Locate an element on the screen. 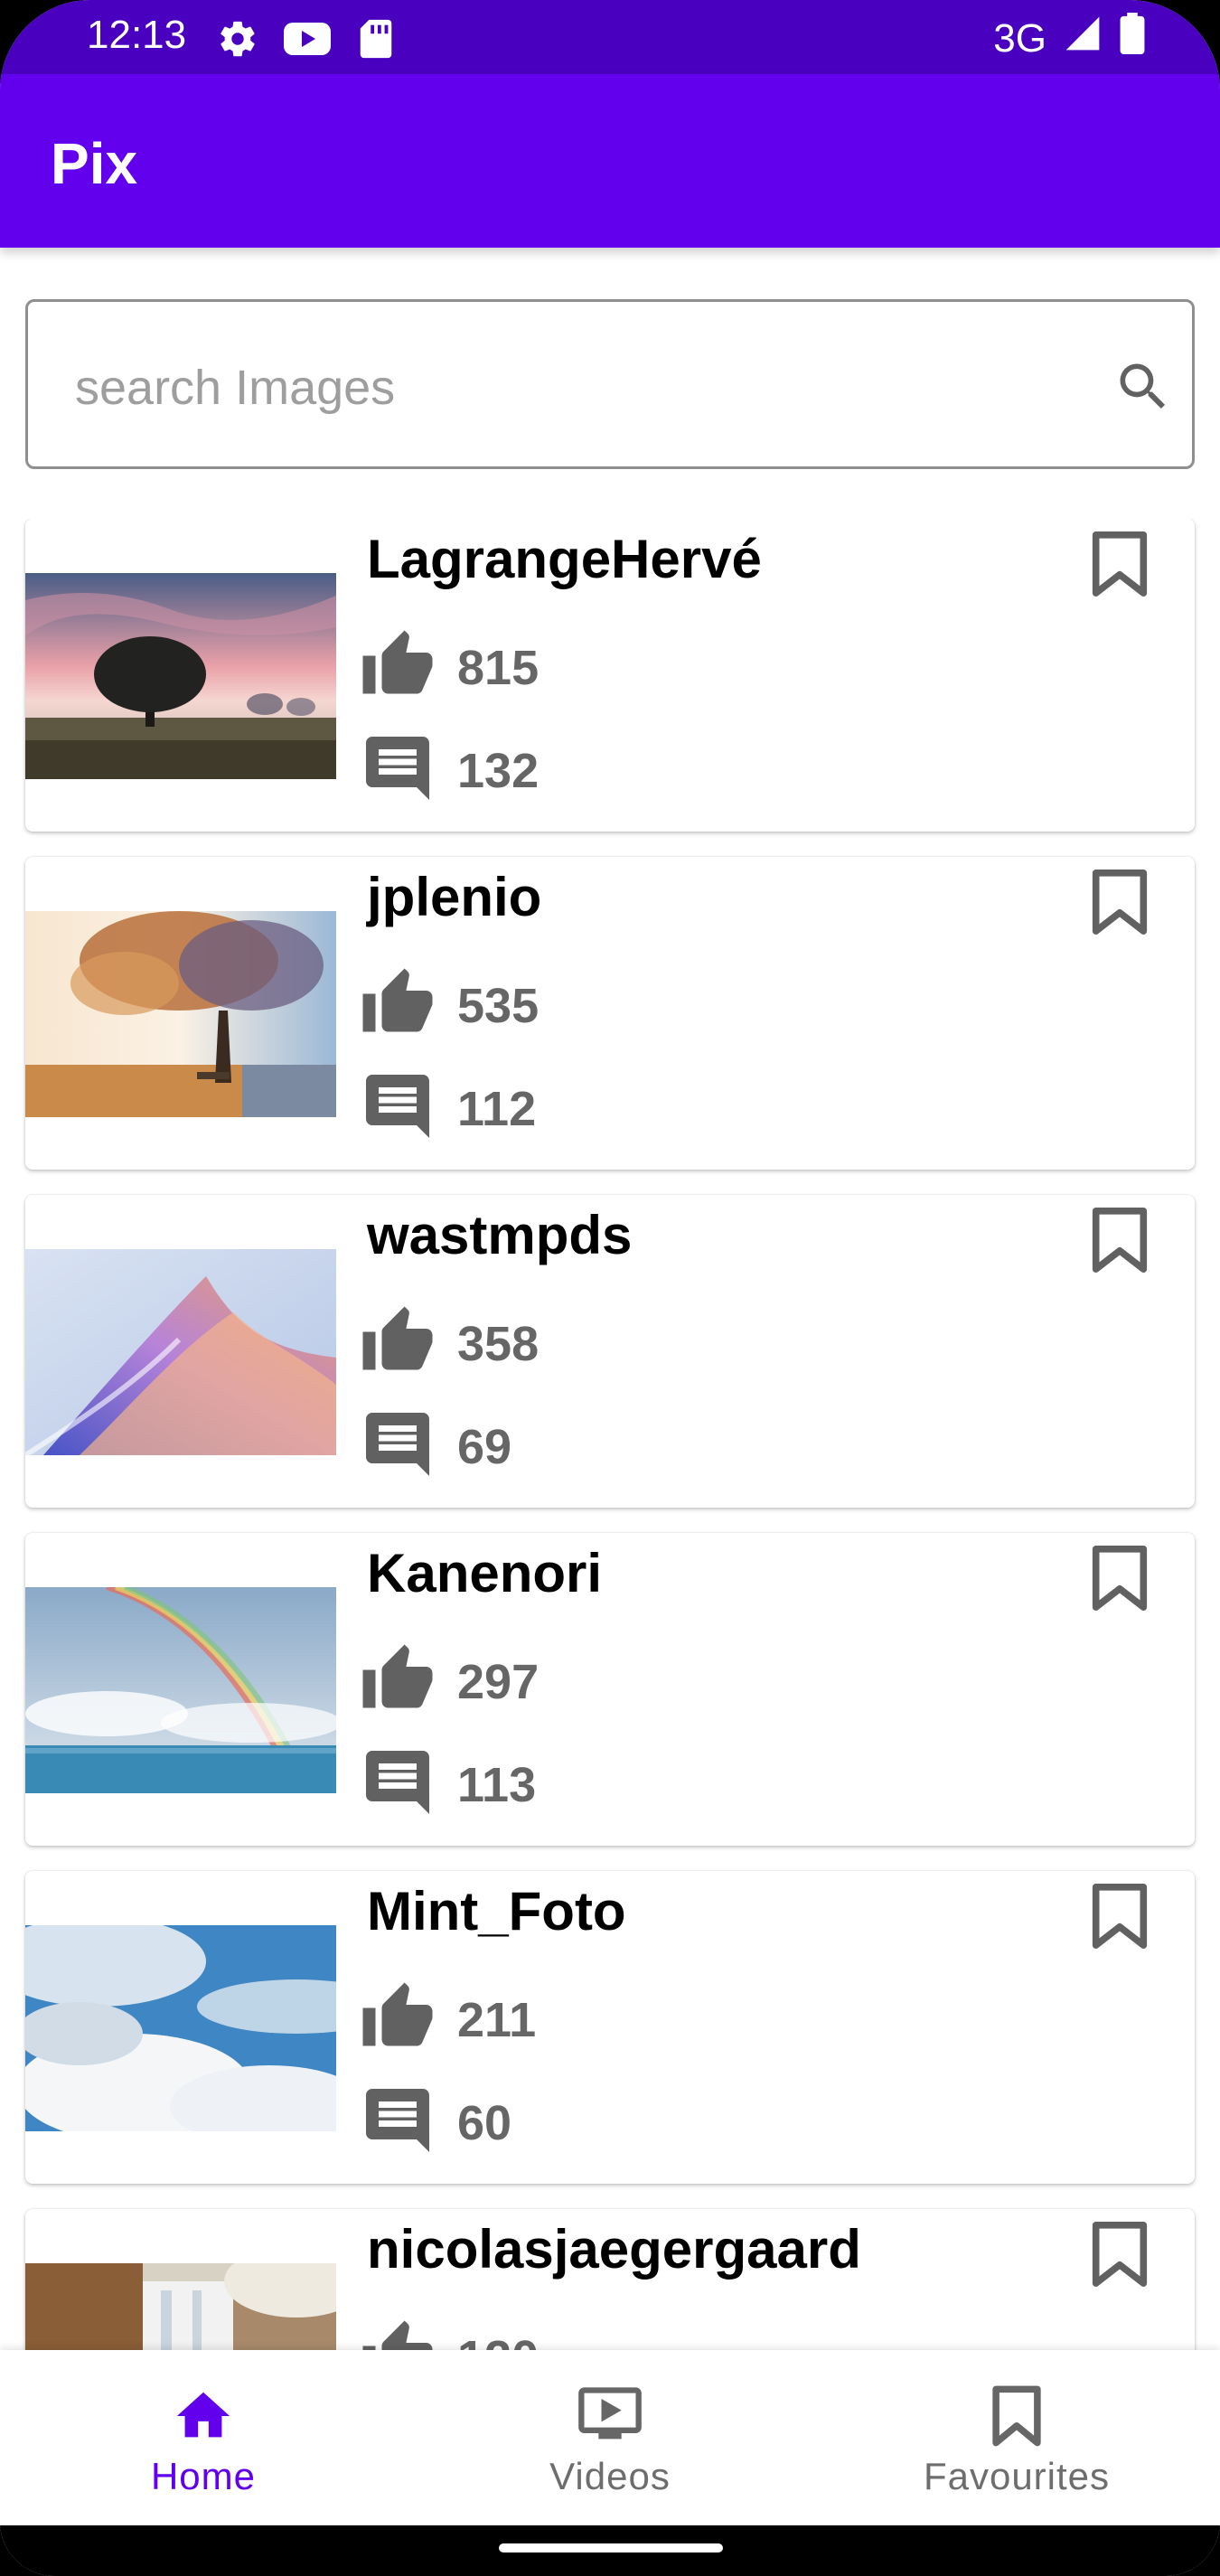  image-card: nicolasjaegergaard 120 is located at coordinates (610, 2280).